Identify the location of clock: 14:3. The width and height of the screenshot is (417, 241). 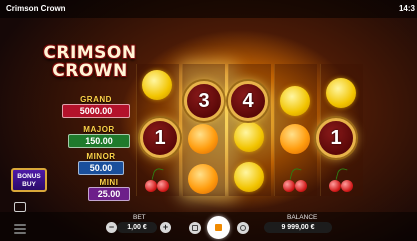
(406, 8).